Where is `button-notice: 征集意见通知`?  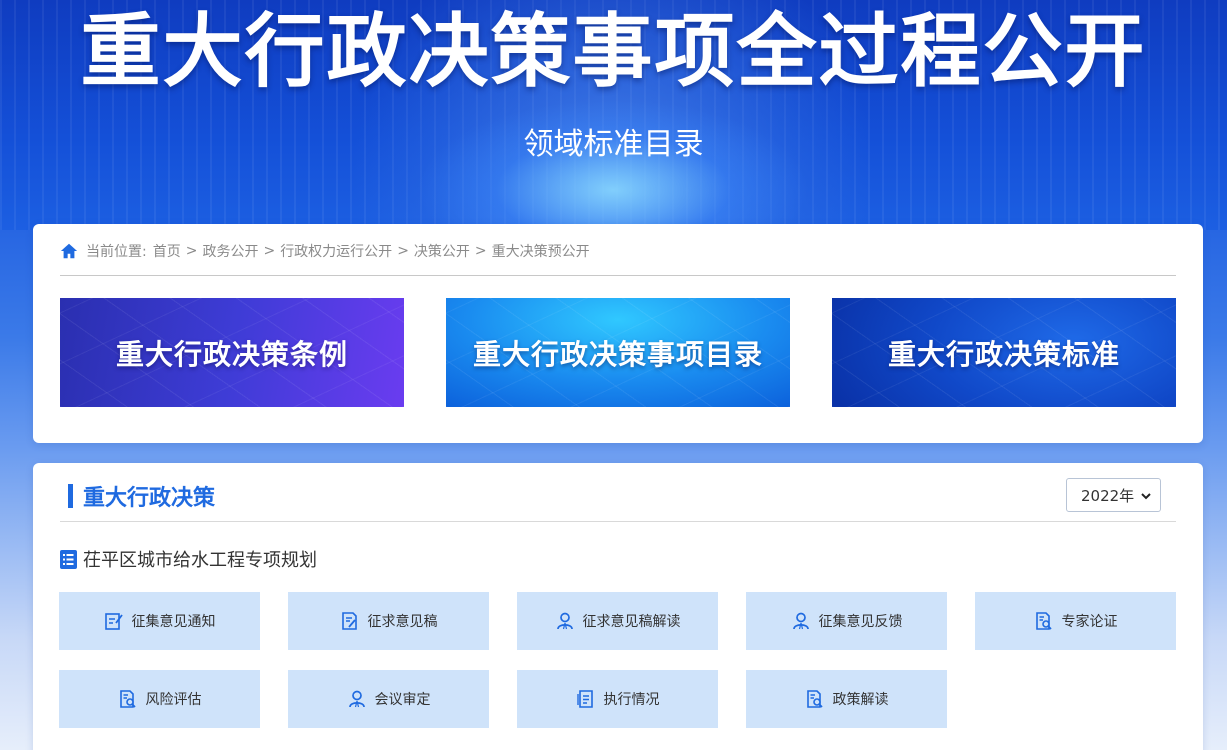
button-notice: 征集意见通知 is located at coordinates (159, 621).